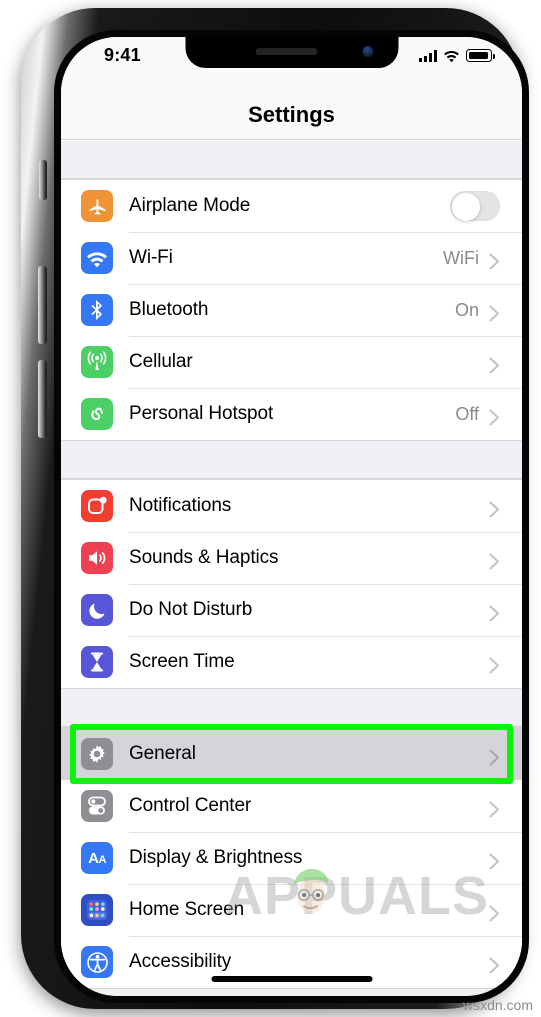 The height and width of the screenshot is (1017, 541). What do you see at coordinates (97, 414) in the screenshot?
I see `hotspot-icon` at bounding box center [97, 414].